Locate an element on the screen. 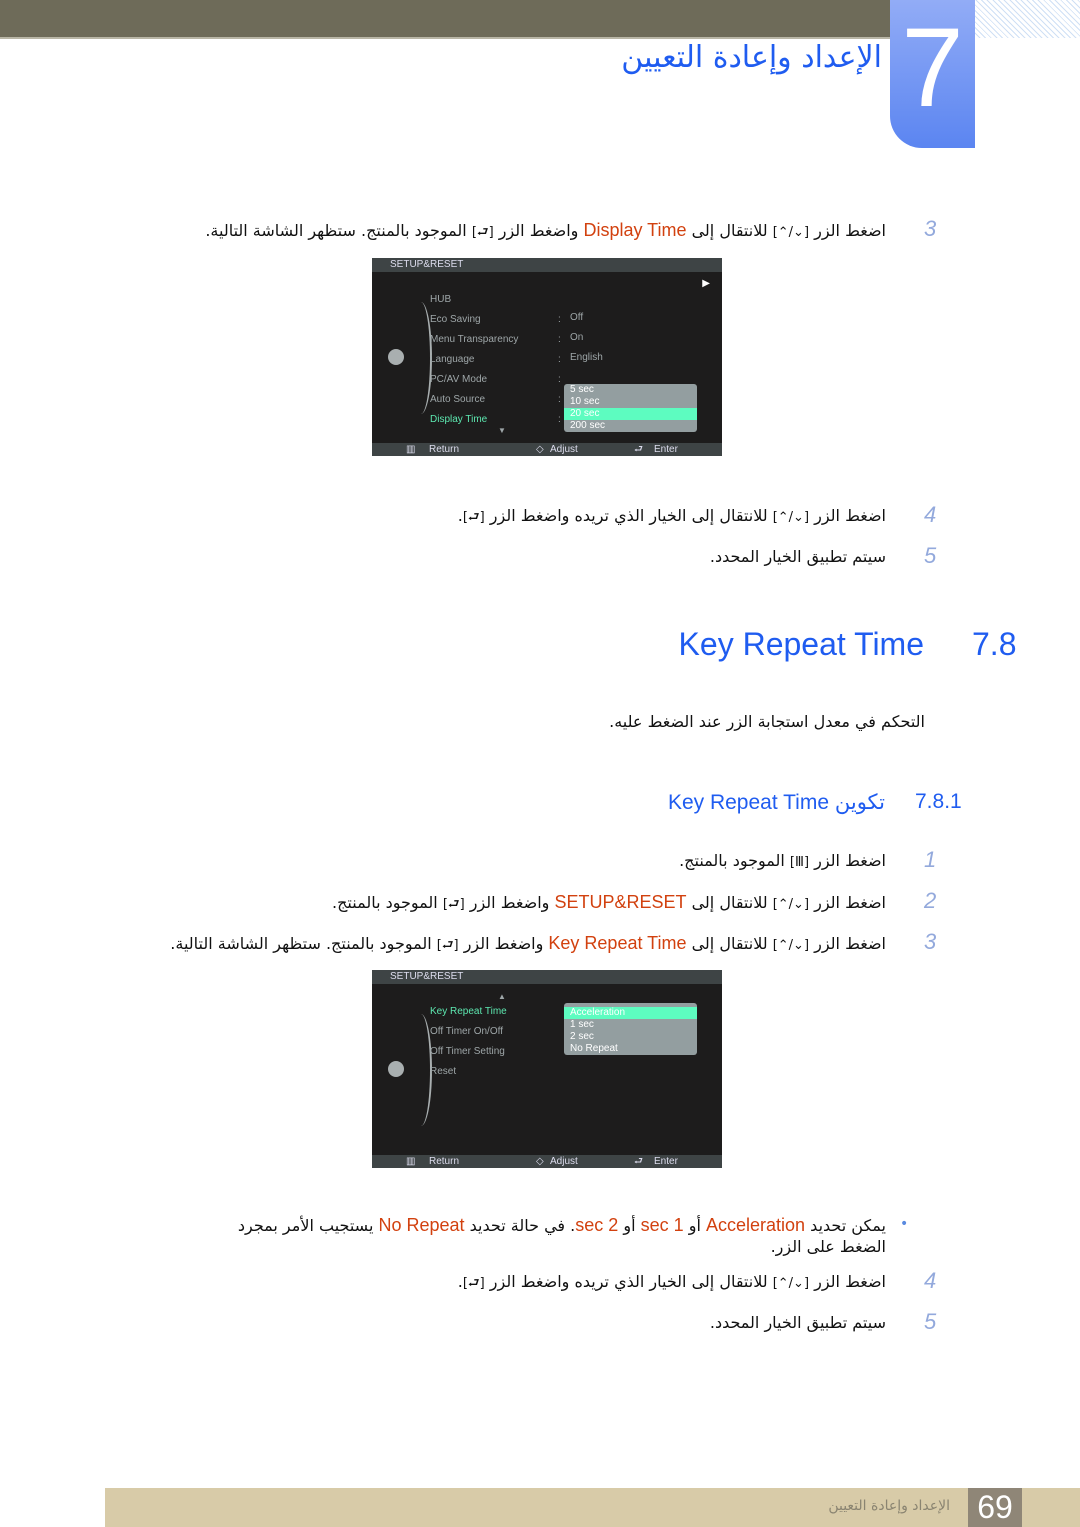 Image resolution: width=1080 pixels, height=1527 pixels. option-item: 2 sec is located at coordinates (630, 1037).